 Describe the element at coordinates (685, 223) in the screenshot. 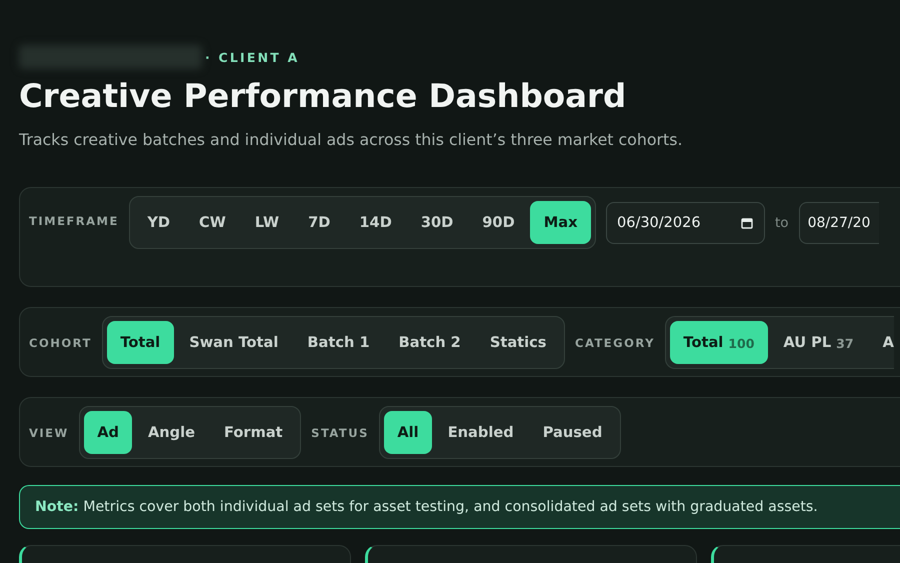

I see `date-field: 06/30/2026` at that location.